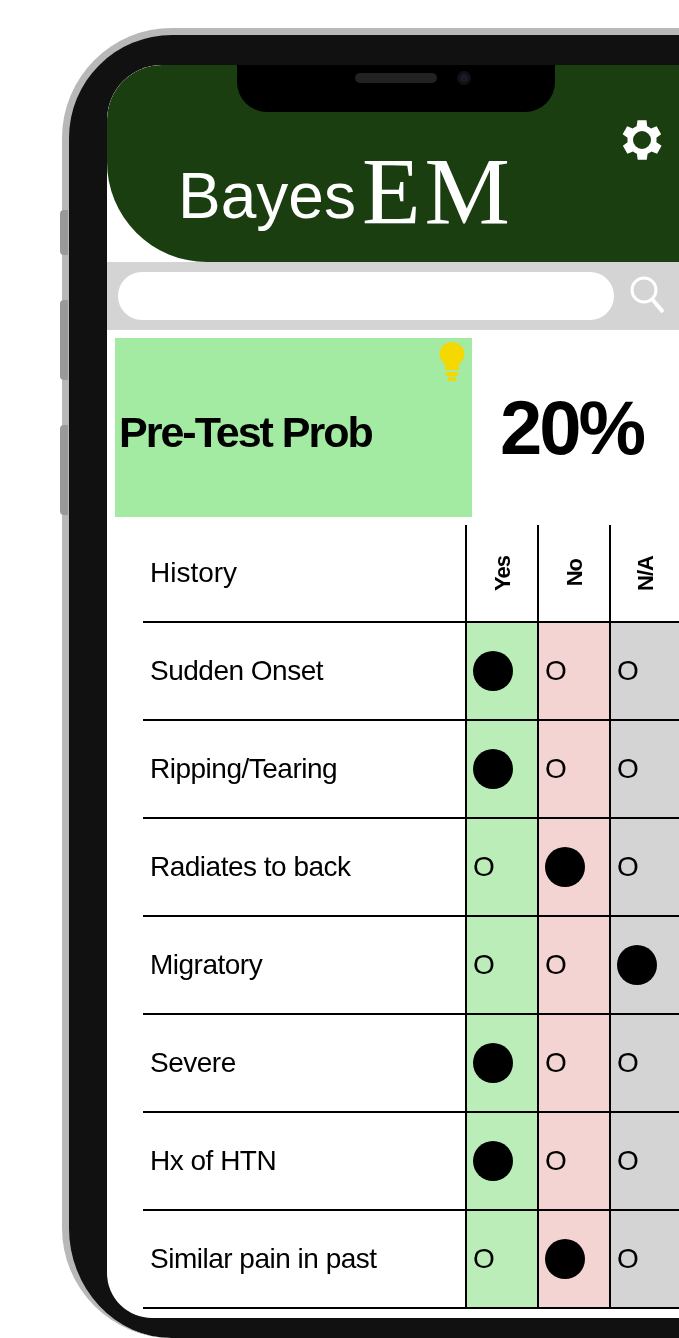  Describe the element at coordinates (366, 296) in the screenshot. I see `search-field` at that location.